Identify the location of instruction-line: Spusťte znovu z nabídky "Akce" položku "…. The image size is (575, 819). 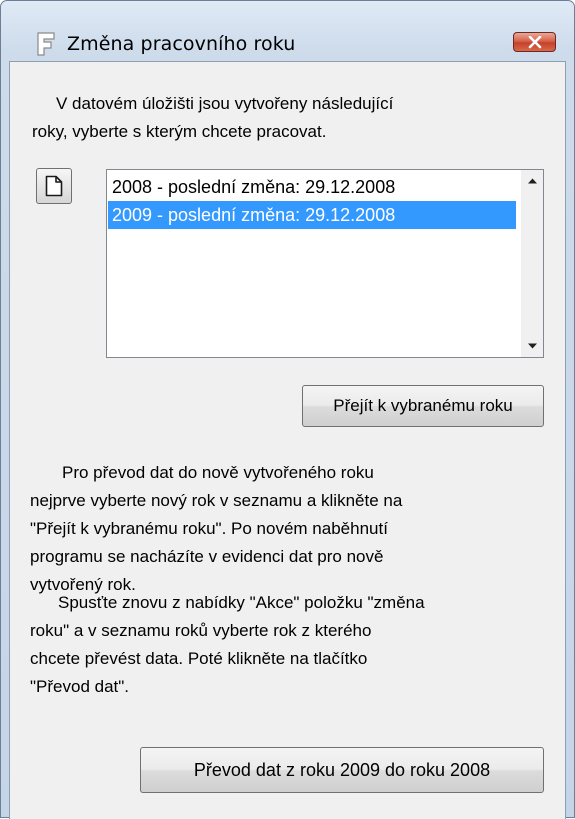
(241, 602).